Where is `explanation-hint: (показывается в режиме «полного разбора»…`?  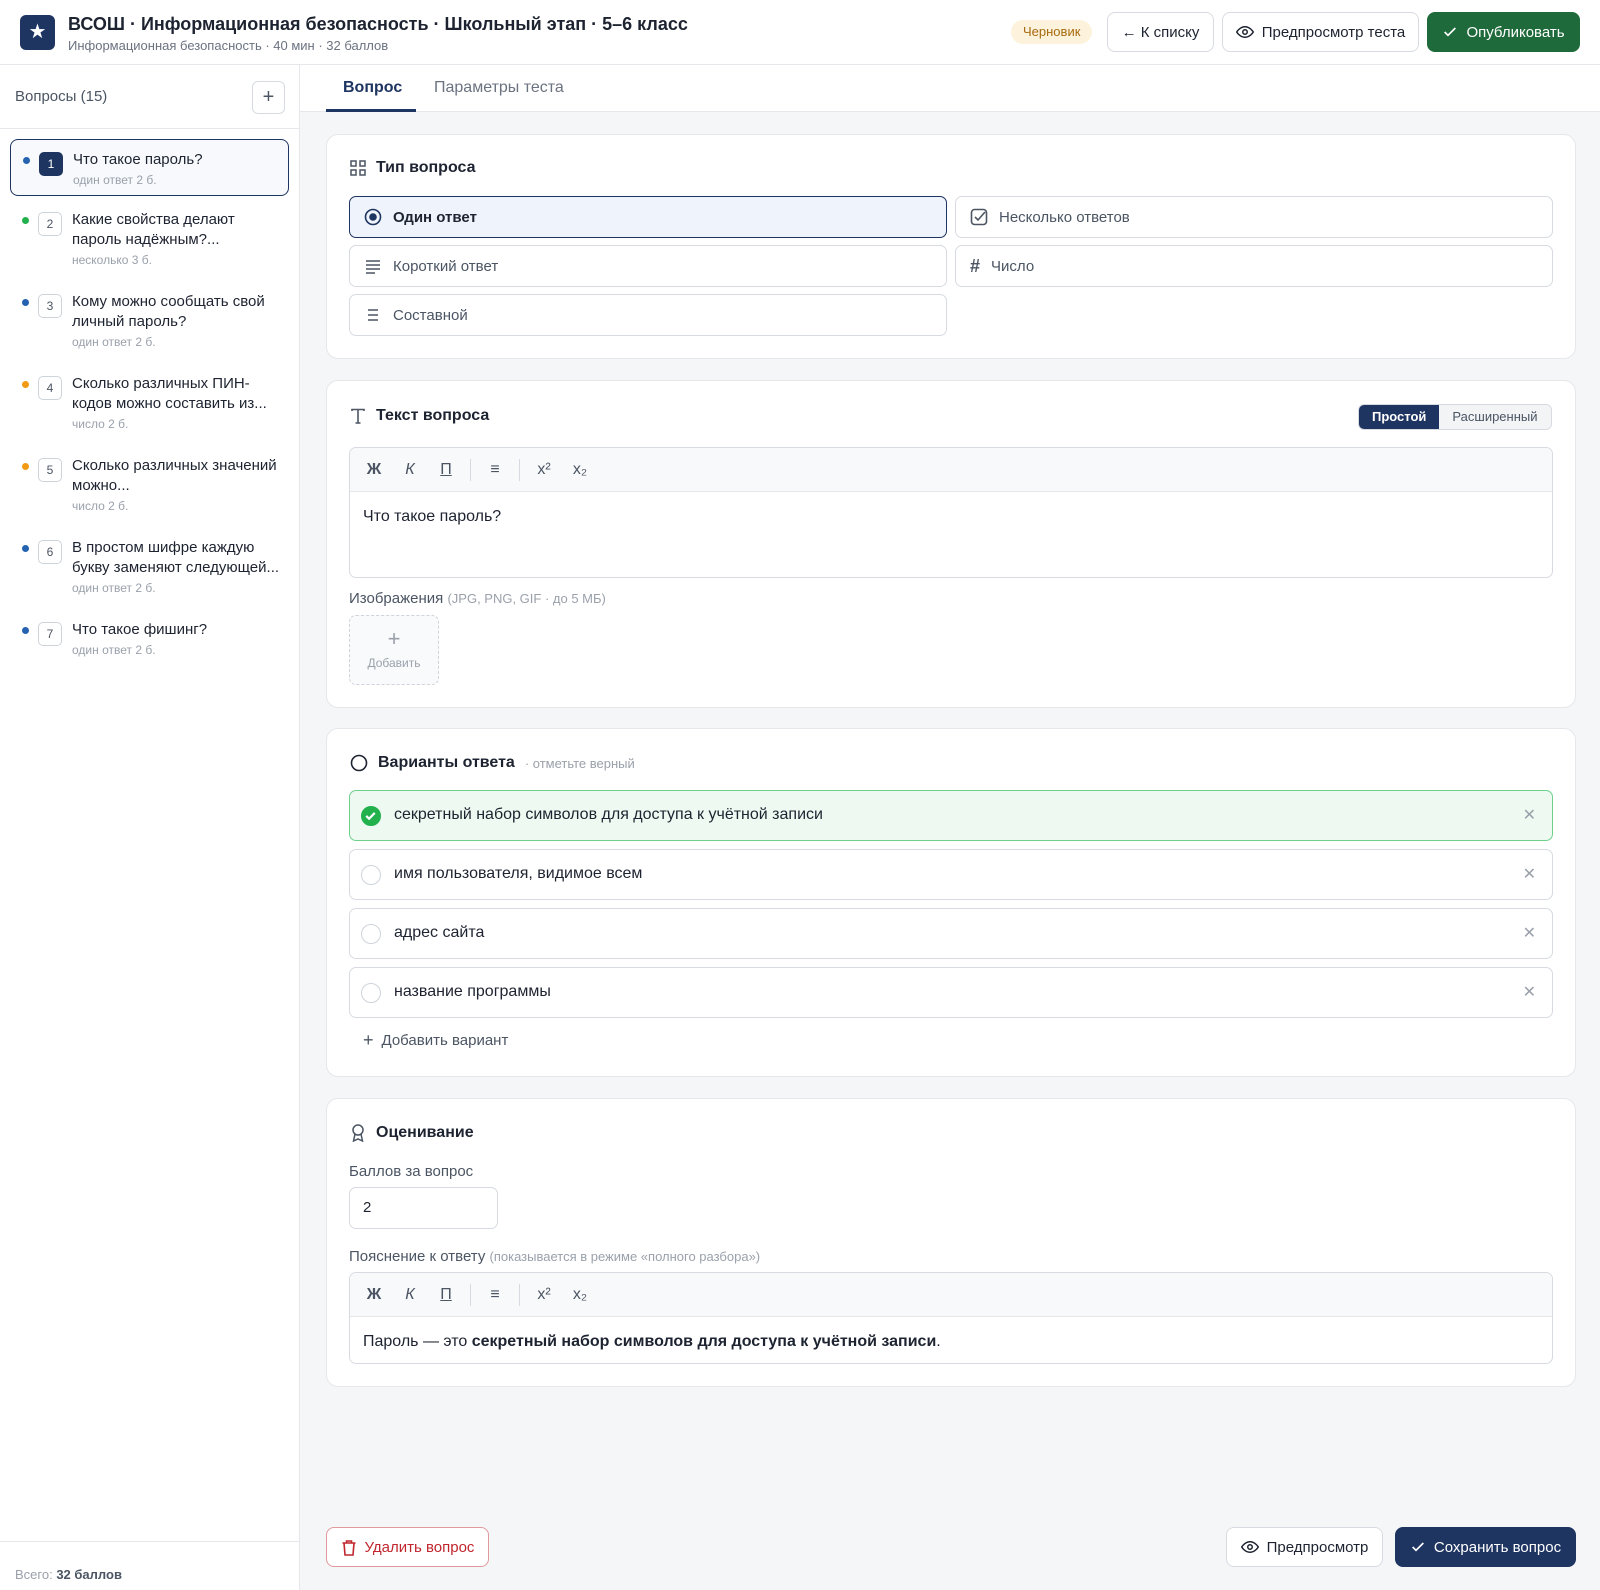
explanation-hint: (показывается в режиме «полного разбора»… is located at coordinates (625, 1256).